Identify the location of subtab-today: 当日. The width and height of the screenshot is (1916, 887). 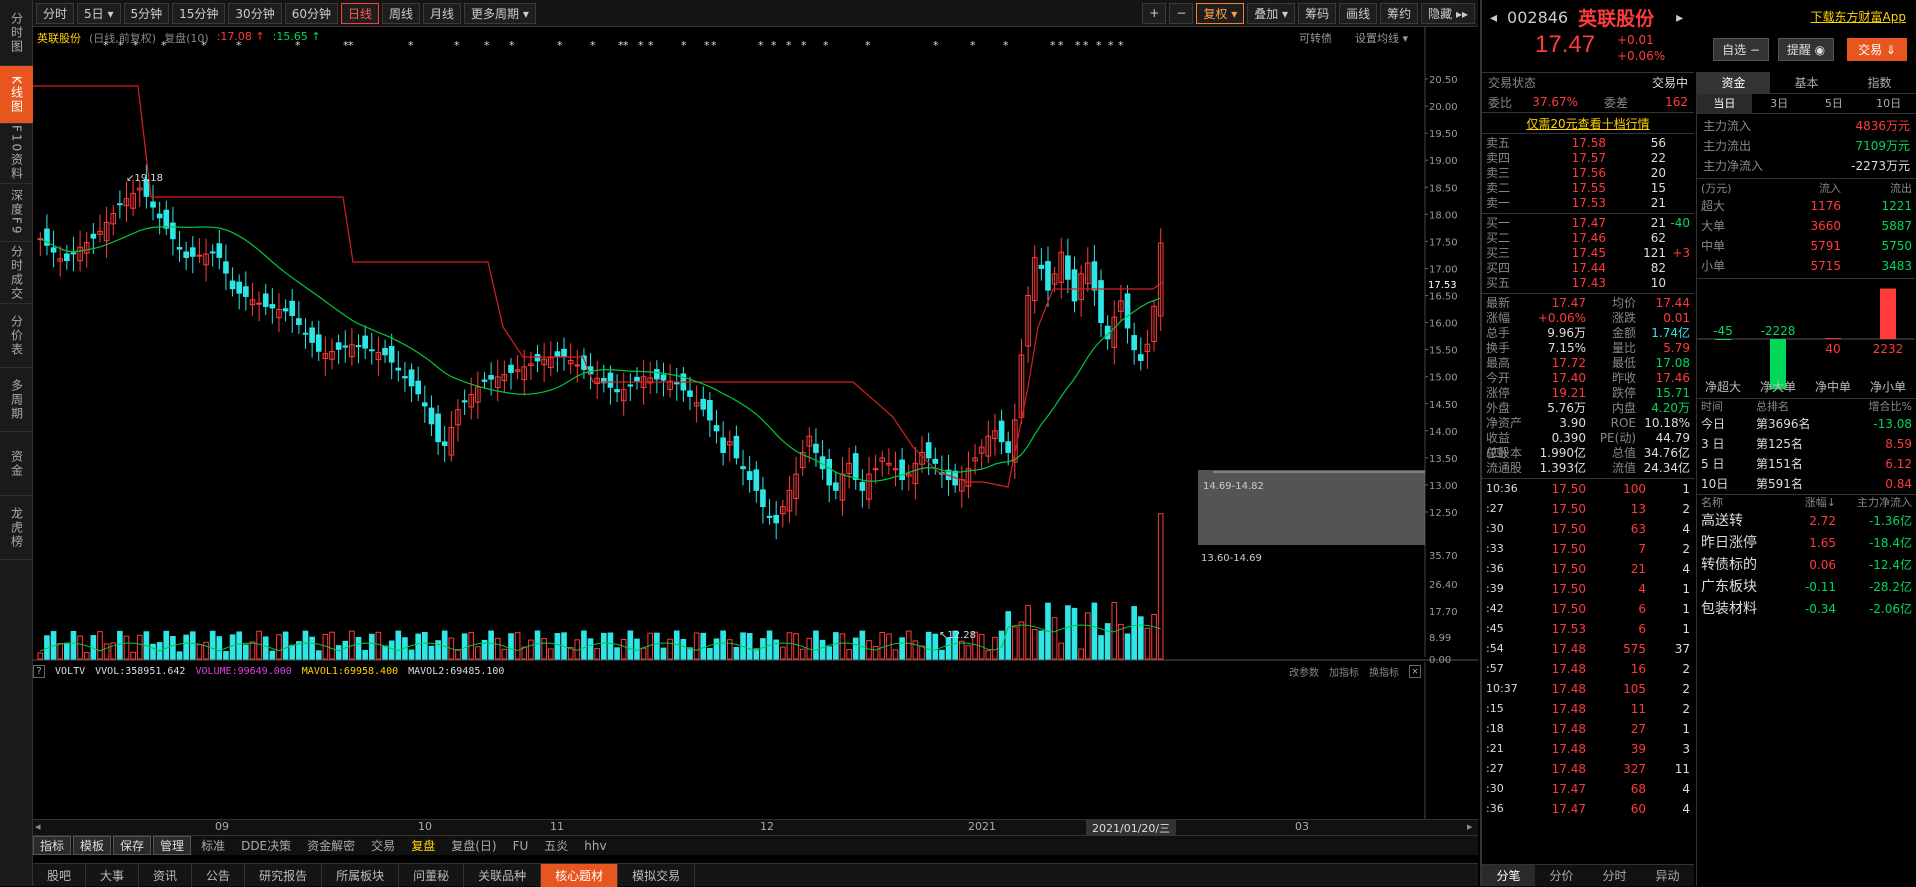
(1724, 103).